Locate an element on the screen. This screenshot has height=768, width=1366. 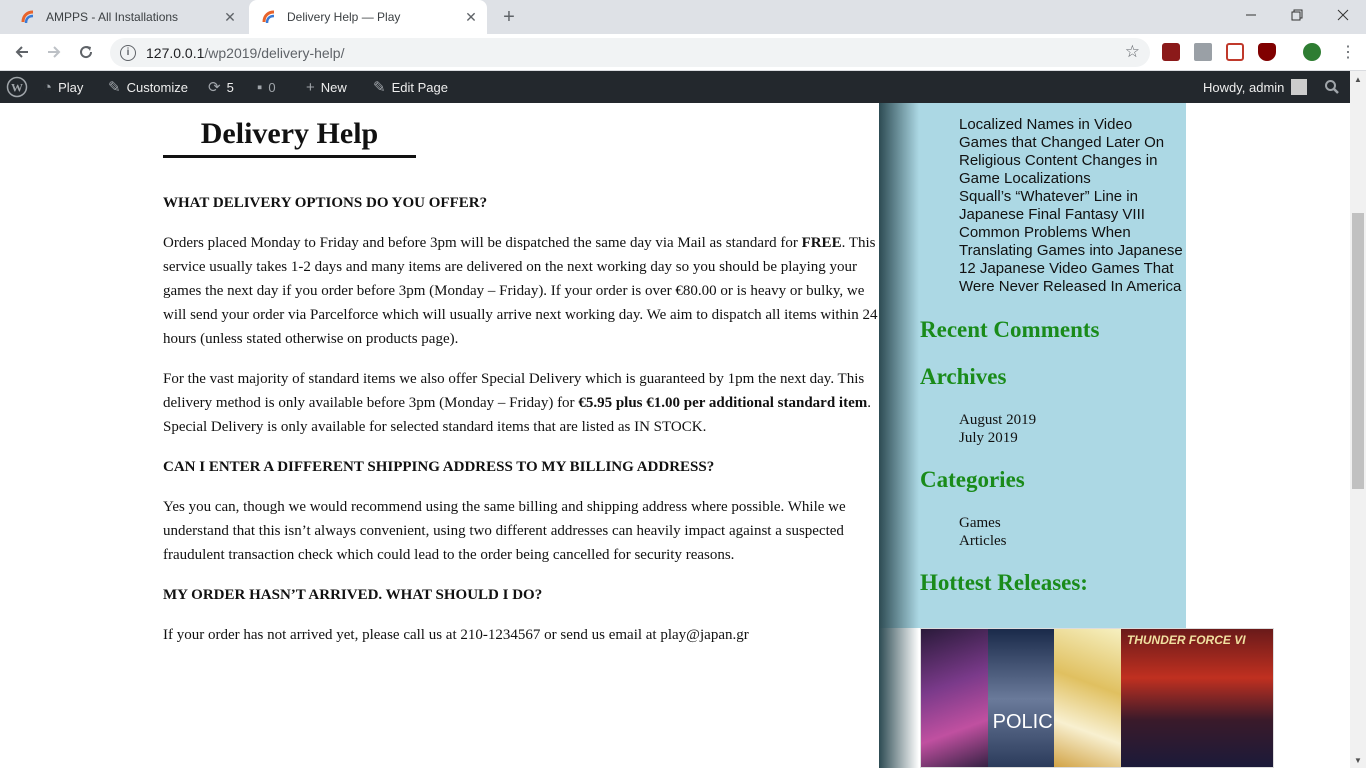
archives-list: August 2019 July 2019 is located at coordinates (997, 429).